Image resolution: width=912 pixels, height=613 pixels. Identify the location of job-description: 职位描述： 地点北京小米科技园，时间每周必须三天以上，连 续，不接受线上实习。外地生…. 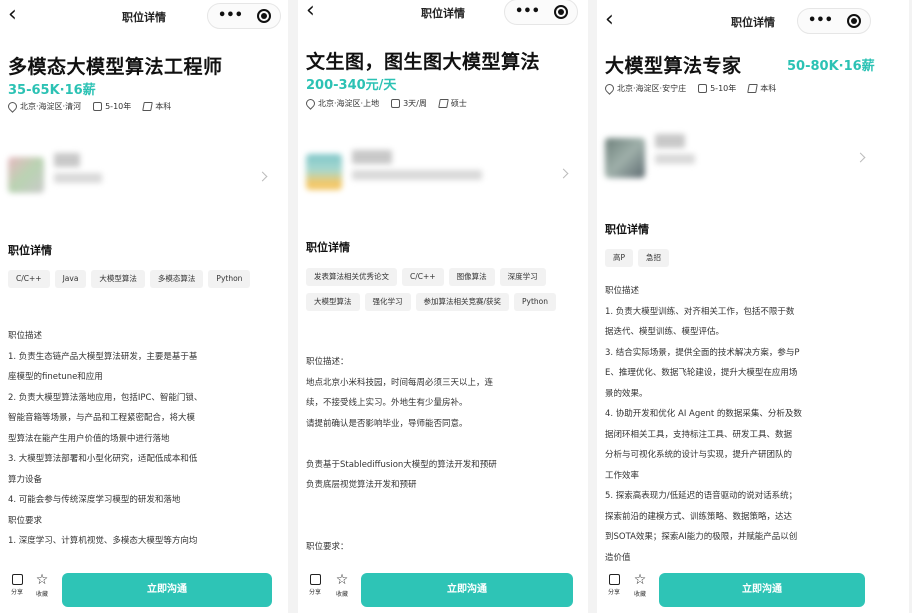
(401, 454).